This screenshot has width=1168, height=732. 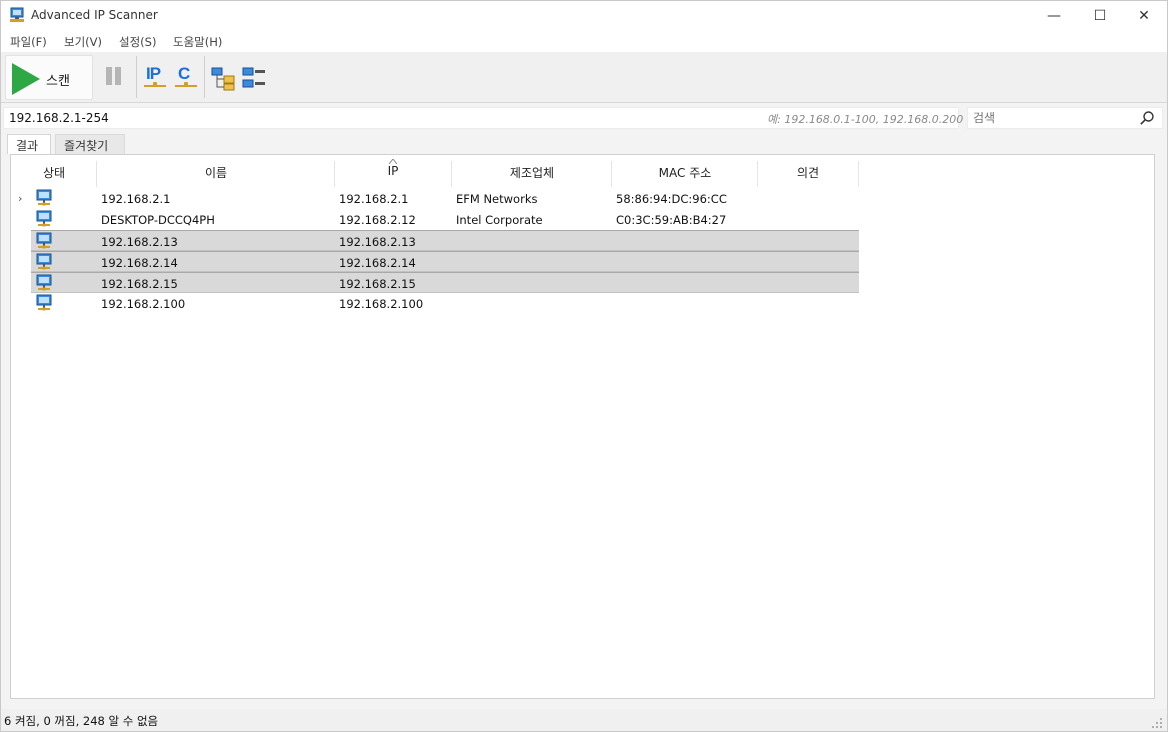 I want to click on minimize-icon: —, so click(x=1054, y=16).